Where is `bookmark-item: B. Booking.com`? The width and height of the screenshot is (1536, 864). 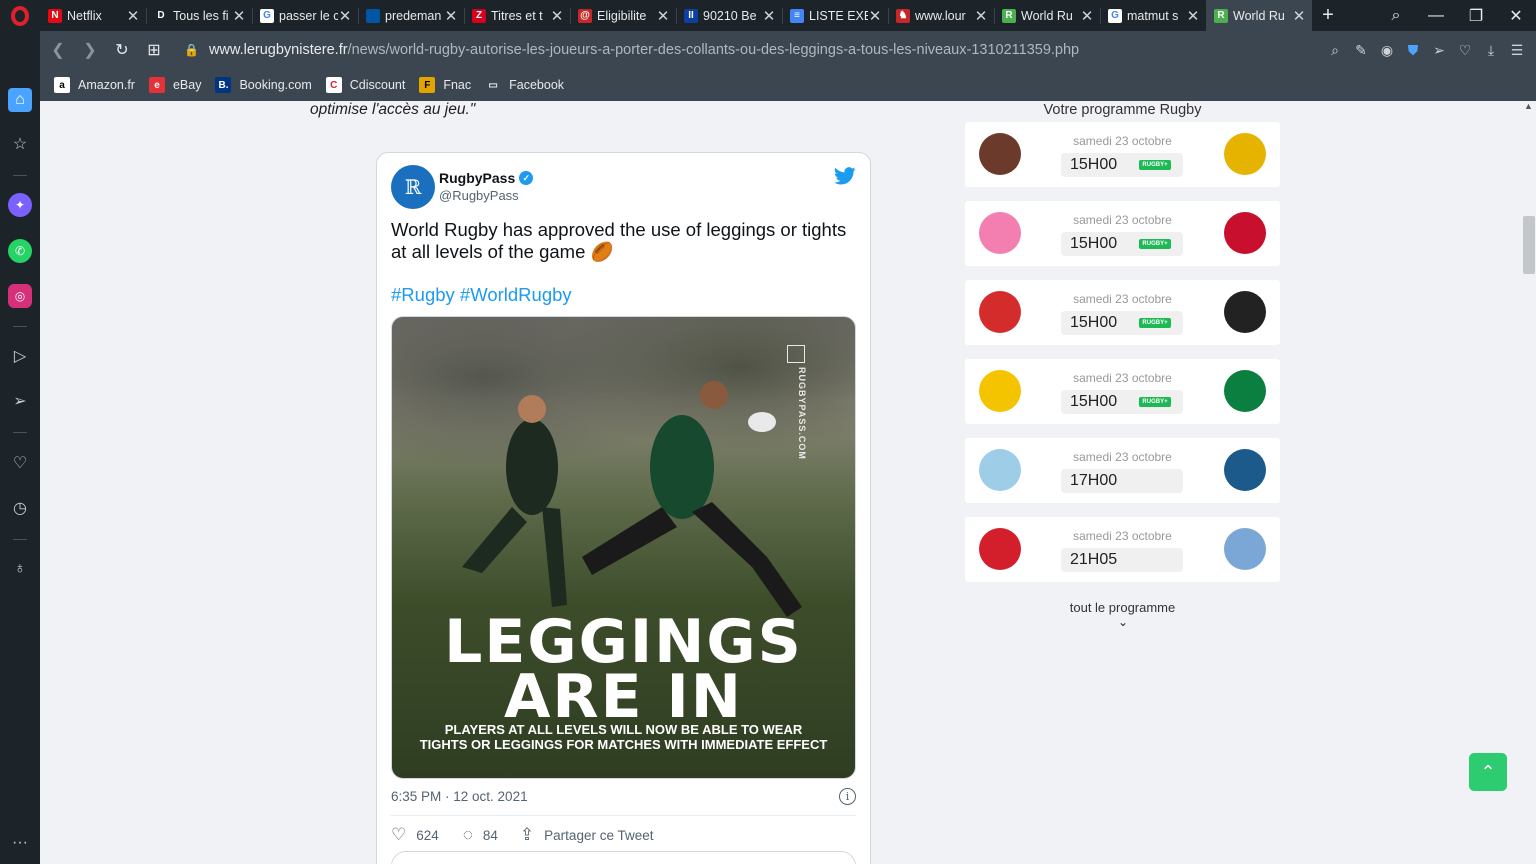 bookmark-item: B. Booking.com is located at coordinates (263, 85).